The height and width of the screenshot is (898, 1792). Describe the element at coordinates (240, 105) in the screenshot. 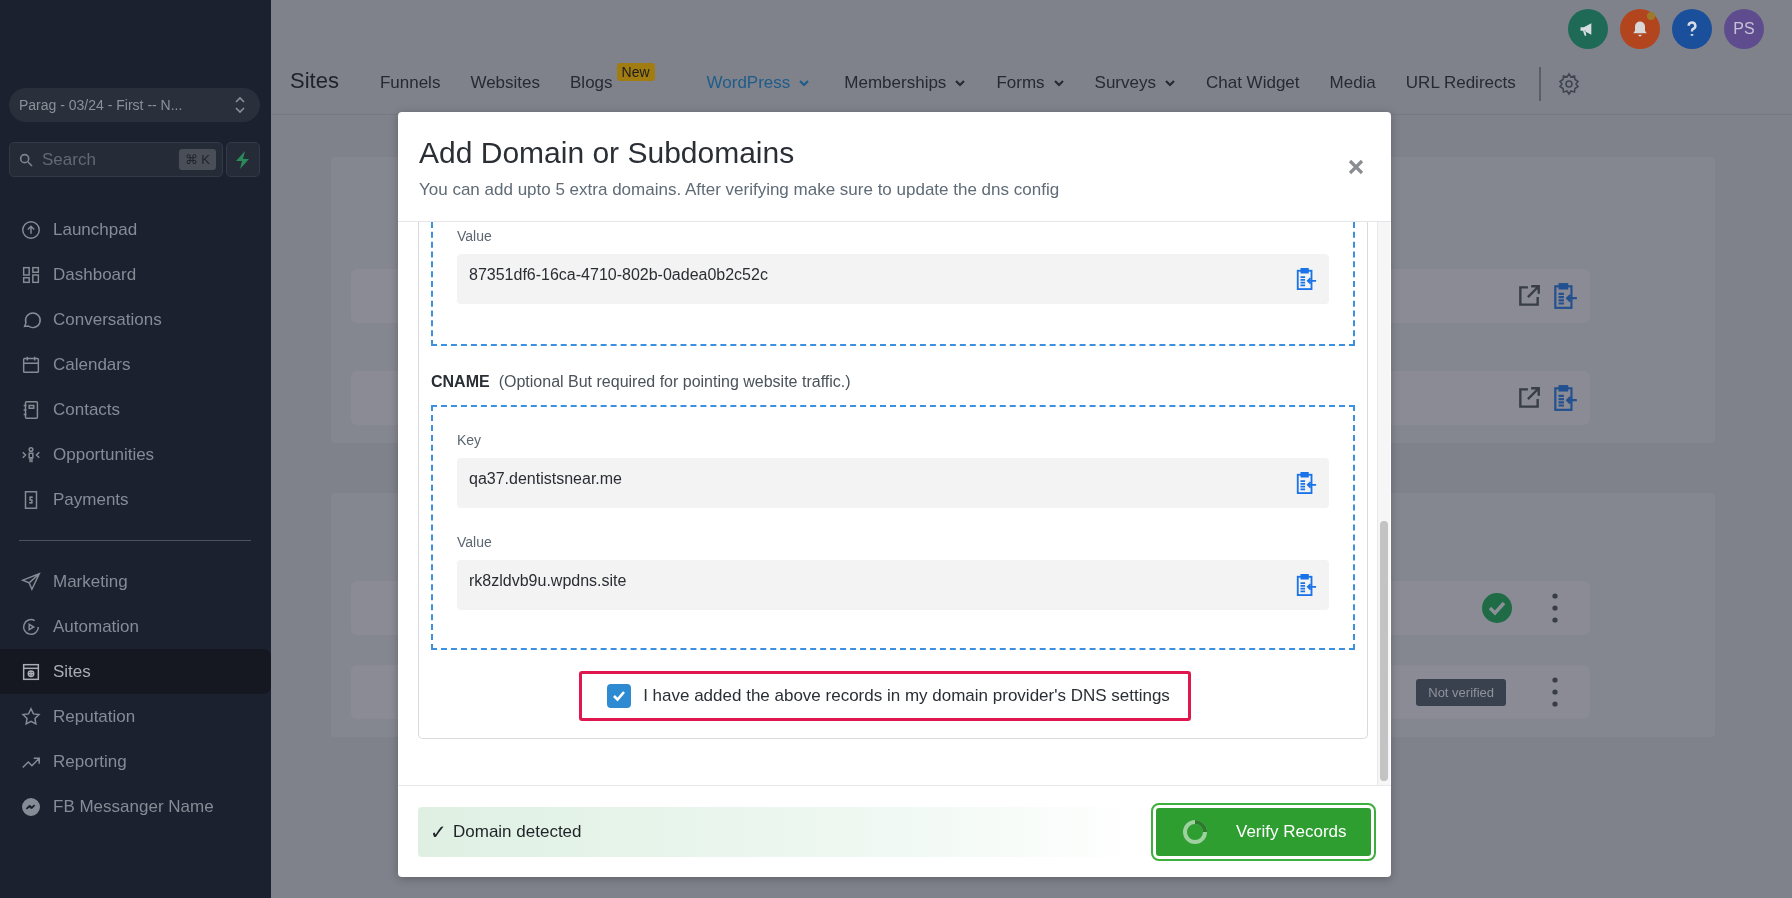

I see `sort-icon` at that location.